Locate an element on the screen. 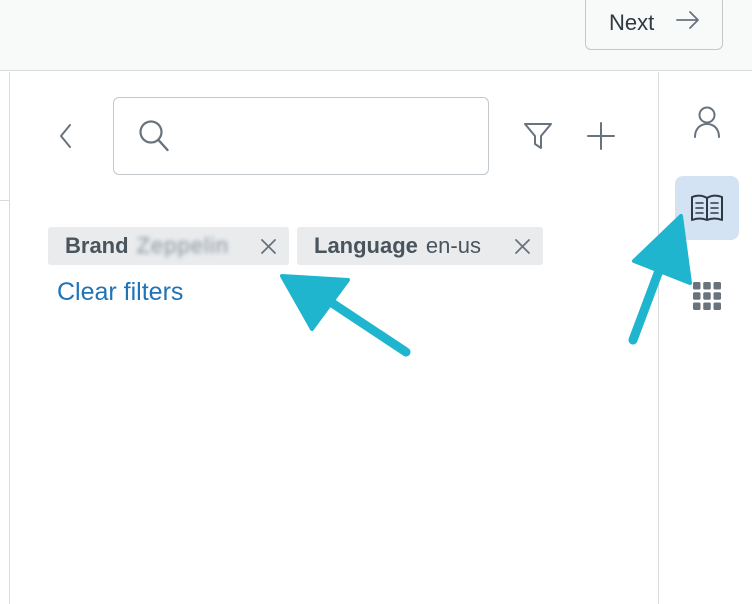  filter-chip-language: Language en-us is located at coordinates (420, 246).